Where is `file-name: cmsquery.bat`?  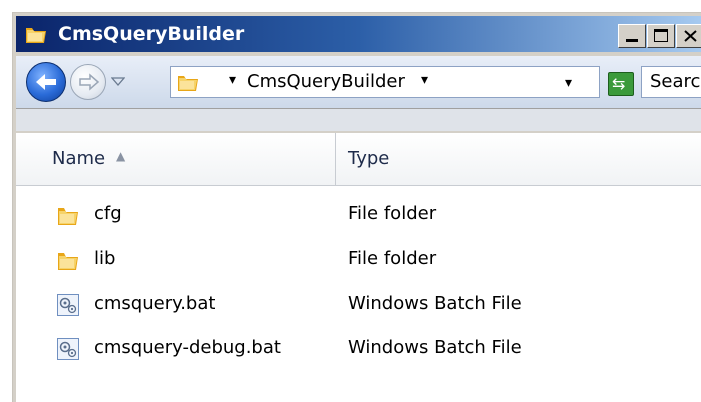
file-name: cmsquery.bat is located at coordinates (155, 303).